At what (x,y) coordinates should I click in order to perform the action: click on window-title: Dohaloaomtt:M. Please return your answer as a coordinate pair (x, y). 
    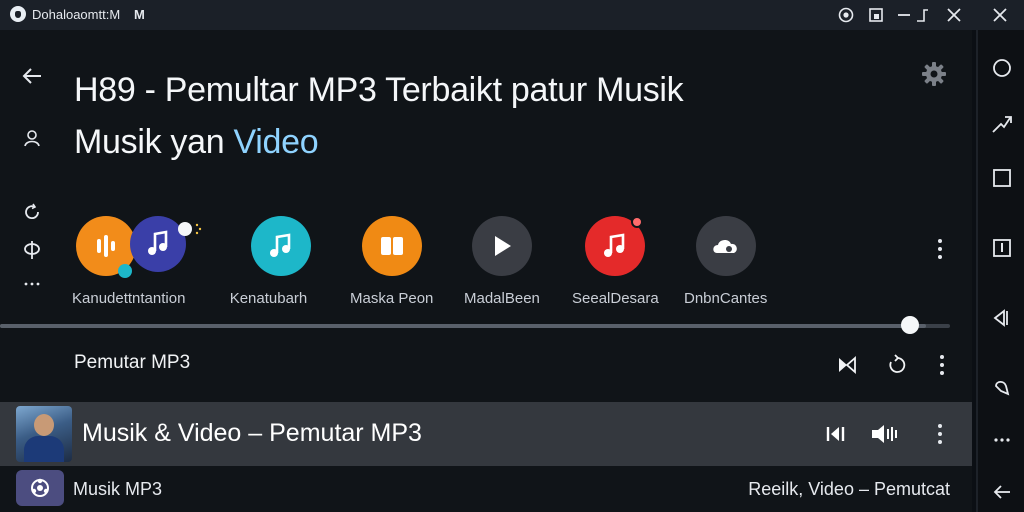
    Looking at the image, I should click on (76, 14).